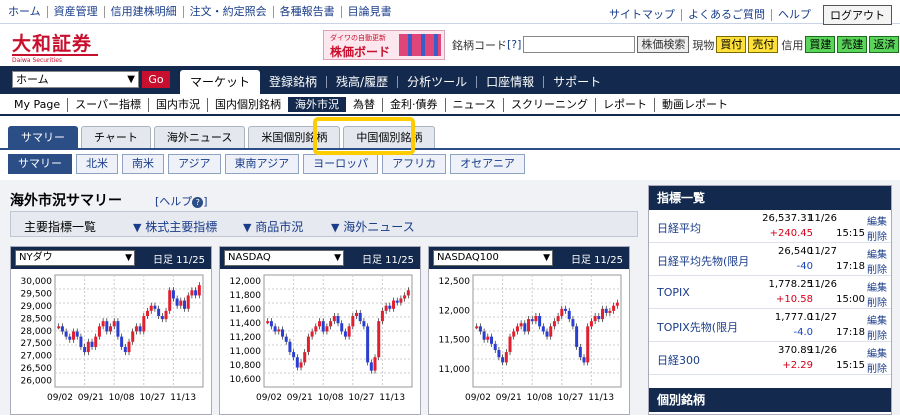 The image size is (900, 416). Describe the element at coordinates (794, 299) in the screenshot. I see `indicator-change: +10.58` at that location.